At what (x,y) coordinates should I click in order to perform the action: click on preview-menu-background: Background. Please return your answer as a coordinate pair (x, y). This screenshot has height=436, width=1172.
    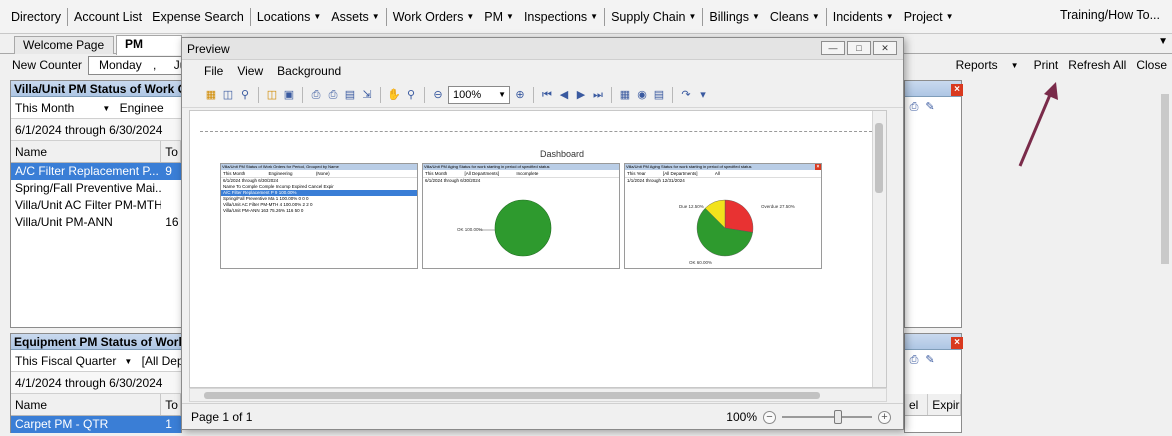
    Looking at the image, I should click on (309, 71).